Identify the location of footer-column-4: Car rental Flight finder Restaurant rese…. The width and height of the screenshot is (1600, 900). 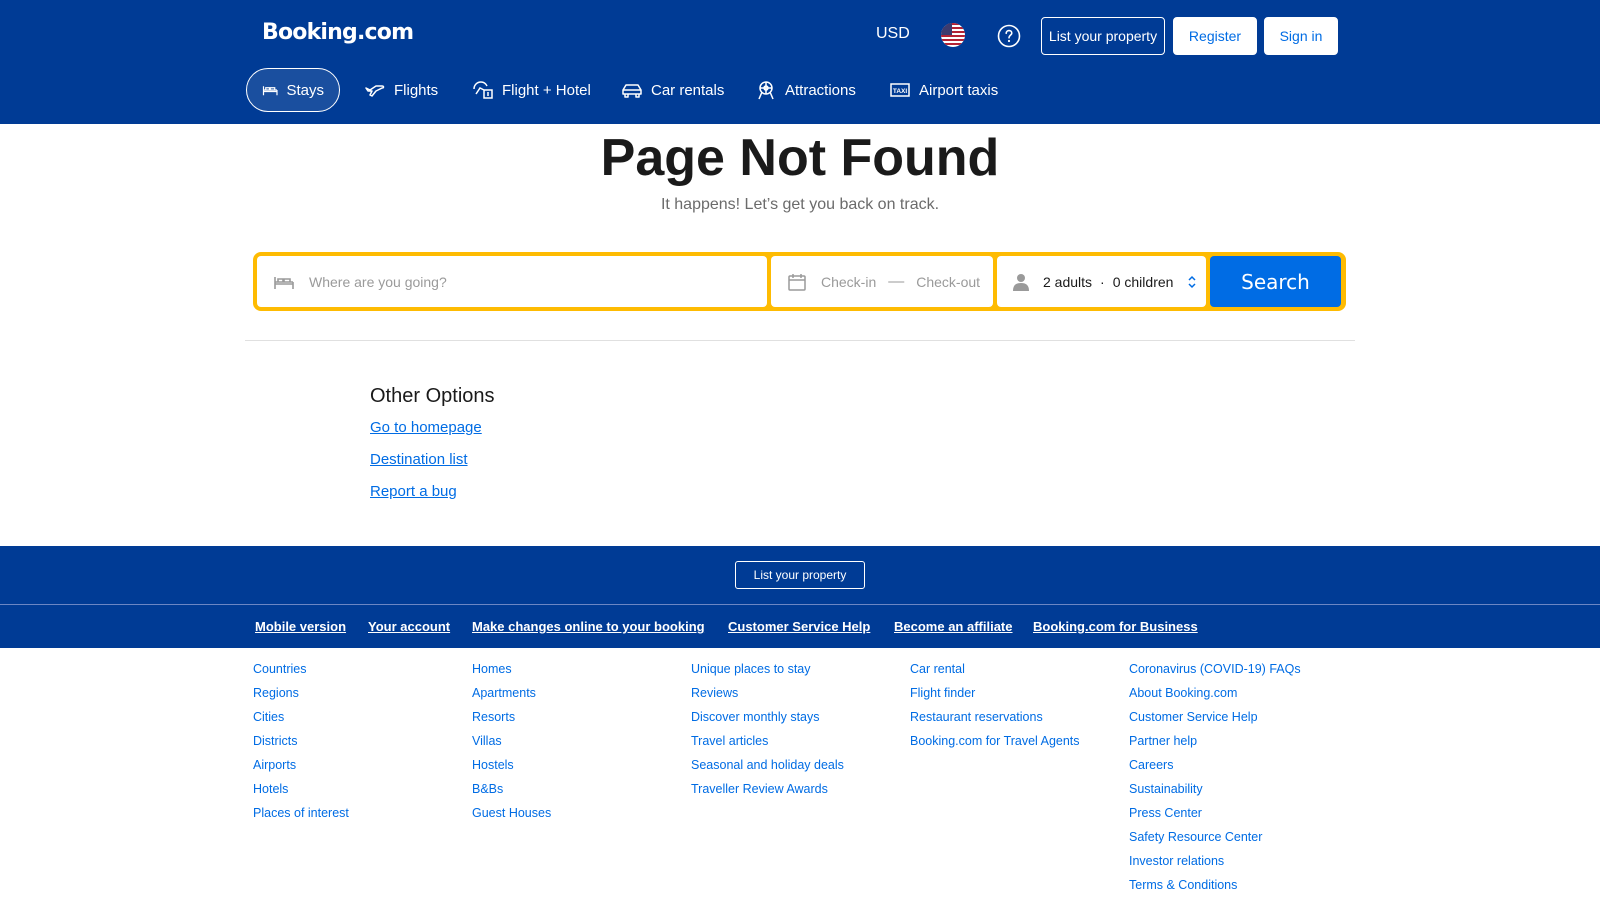
(995, 709).